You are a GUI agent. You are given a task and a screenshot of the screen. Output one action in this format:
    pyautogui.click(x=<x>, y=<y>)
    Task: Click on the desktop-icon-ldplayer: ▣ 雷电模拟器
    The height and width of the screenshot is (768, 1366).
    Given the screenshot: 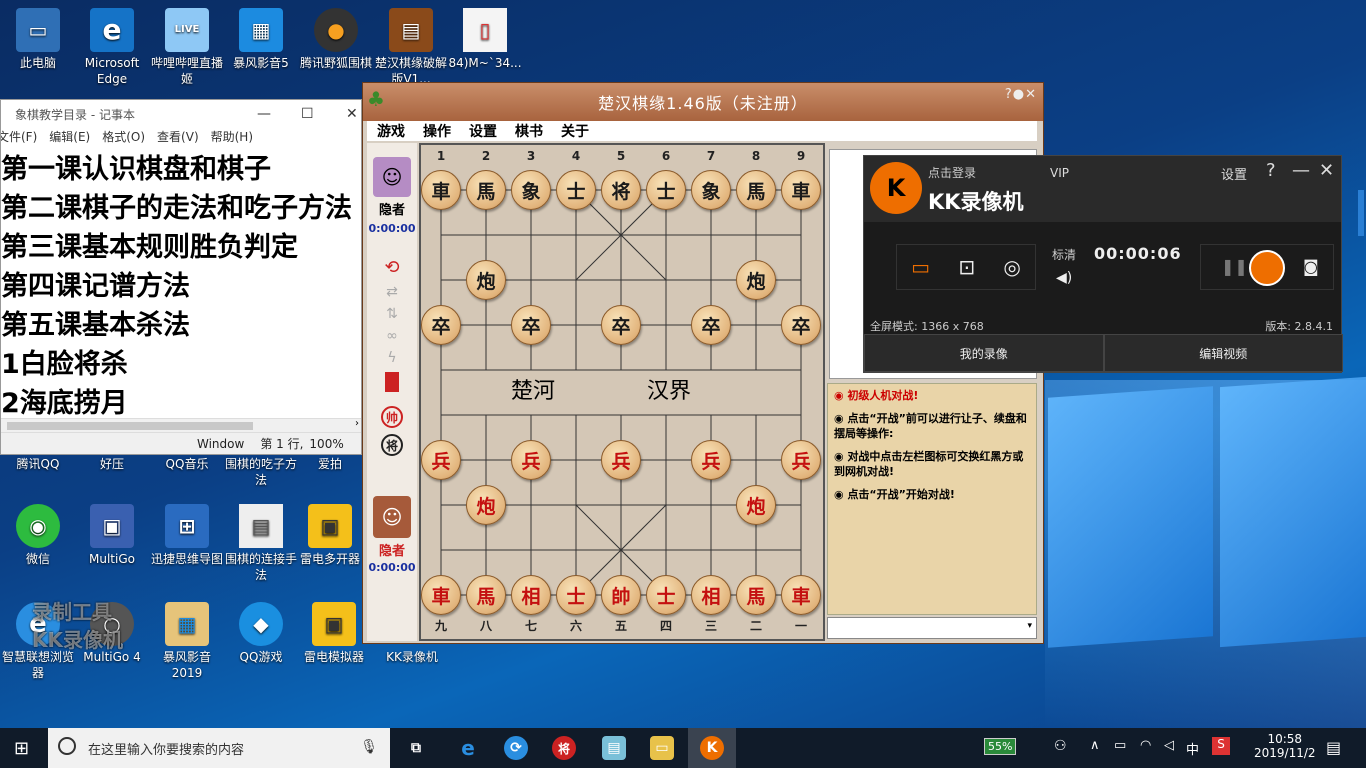 What is the action you would take?
    pyautogui.click(x=334, y=633)
    